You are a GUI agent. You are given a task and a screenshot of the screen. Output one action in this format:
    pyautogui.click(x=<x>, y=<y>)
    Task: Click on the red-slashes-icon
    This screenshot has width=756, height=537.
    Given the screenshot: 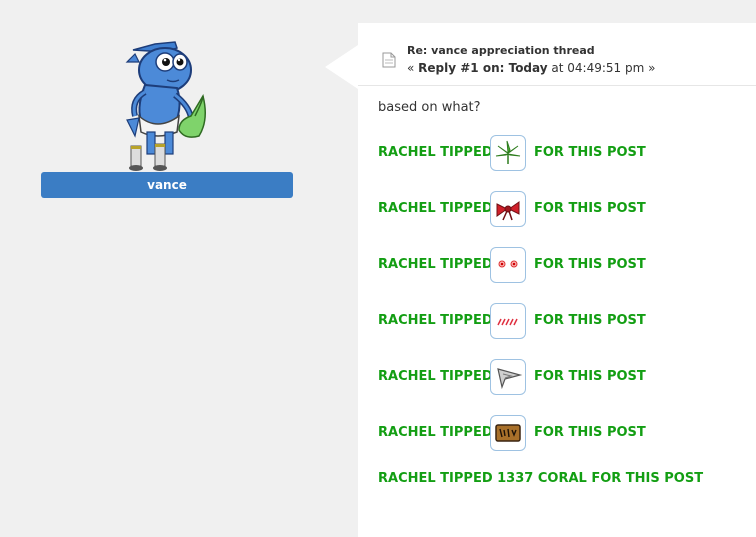 What is the action you would take?
    pyautogui.click(x=508, y=321)
    